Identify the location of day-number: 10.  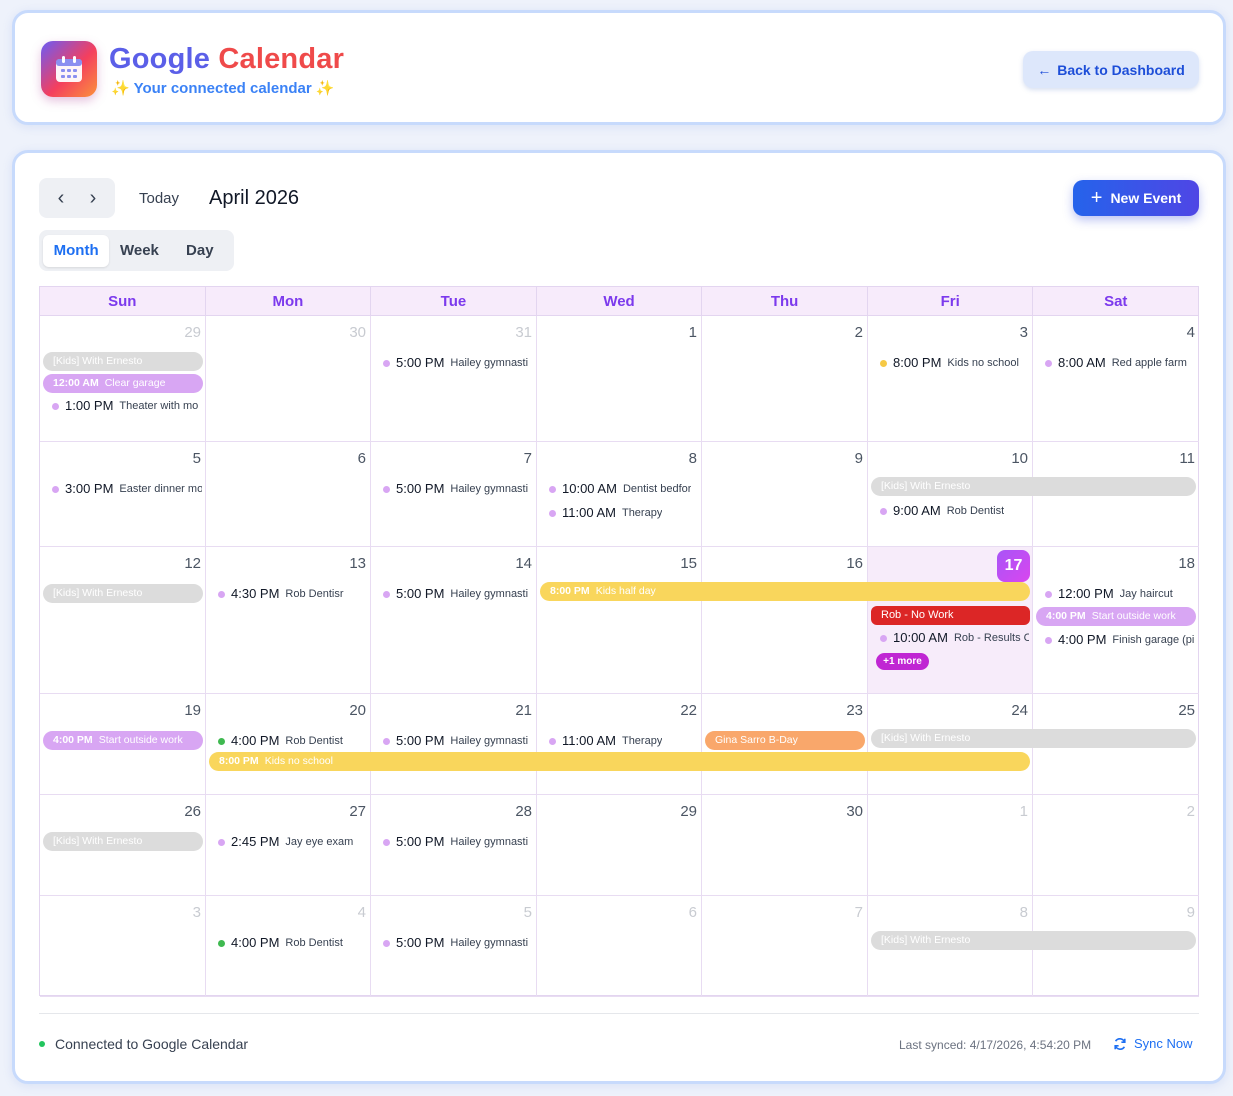
(1019, 458).